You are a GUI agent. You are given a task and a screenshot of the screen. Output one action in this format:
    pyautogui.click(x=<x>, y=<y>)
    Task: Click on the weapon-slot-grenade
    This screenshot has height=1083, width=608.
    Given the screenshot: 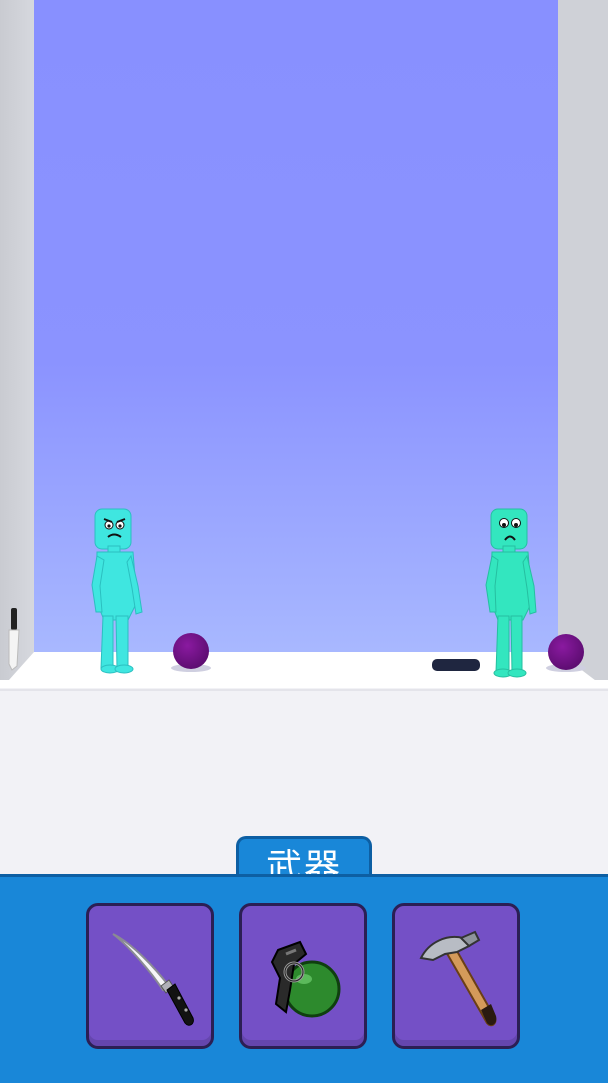 What is the action you would take?
    pyautogui.click(x=303, y=976)
    